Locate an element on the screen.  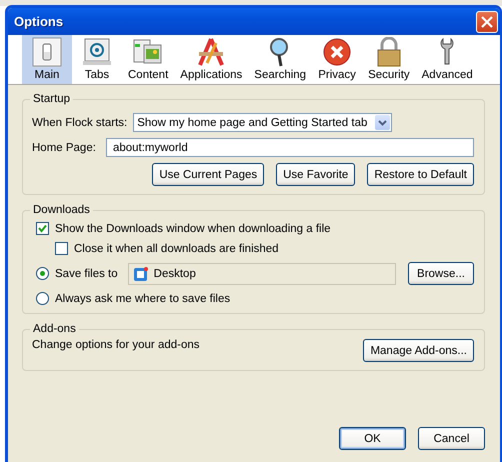
radio-label: Save files to is located at coordinates (86, 274).